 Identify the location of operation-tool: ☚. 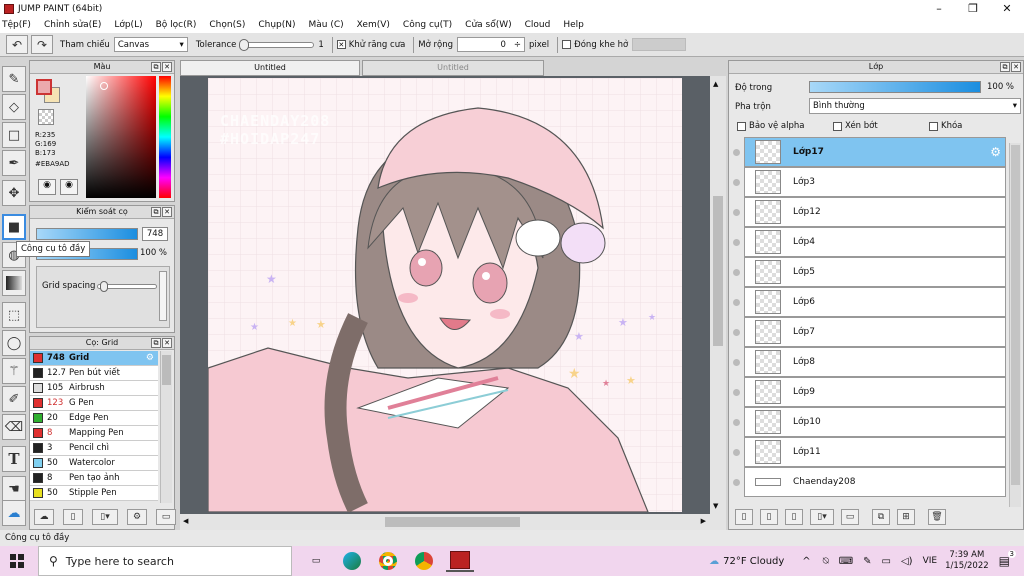
(14, 489).